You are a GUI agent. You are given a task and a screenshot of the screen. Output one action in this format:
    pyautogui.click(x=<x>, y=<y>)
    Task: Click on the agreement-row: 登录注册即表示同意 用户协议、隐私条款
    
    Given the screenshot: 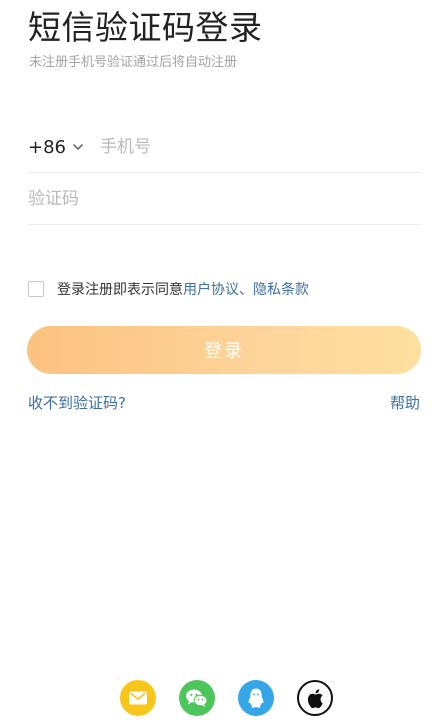 What is the action you would take?
    pyautogui.click(x=168, y=289)
    